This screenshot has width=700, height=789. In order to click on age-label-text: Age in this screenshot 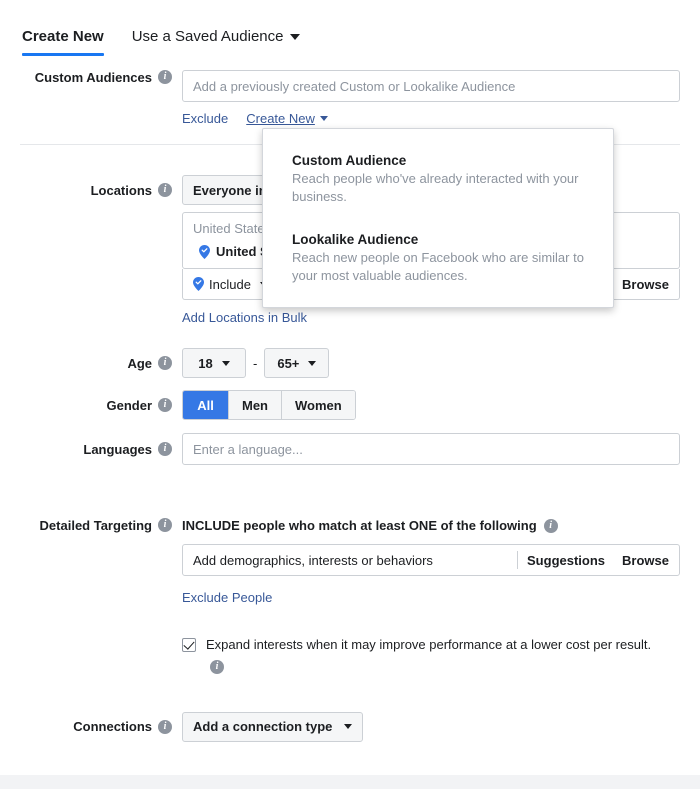, I will do `click(139, 363)`.